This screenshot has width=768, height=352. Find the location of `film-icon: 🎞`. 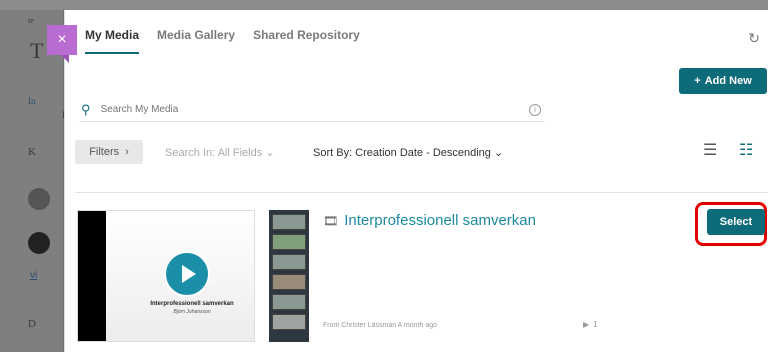

film-icon: 🎞 is located at coordinates (331, 220).